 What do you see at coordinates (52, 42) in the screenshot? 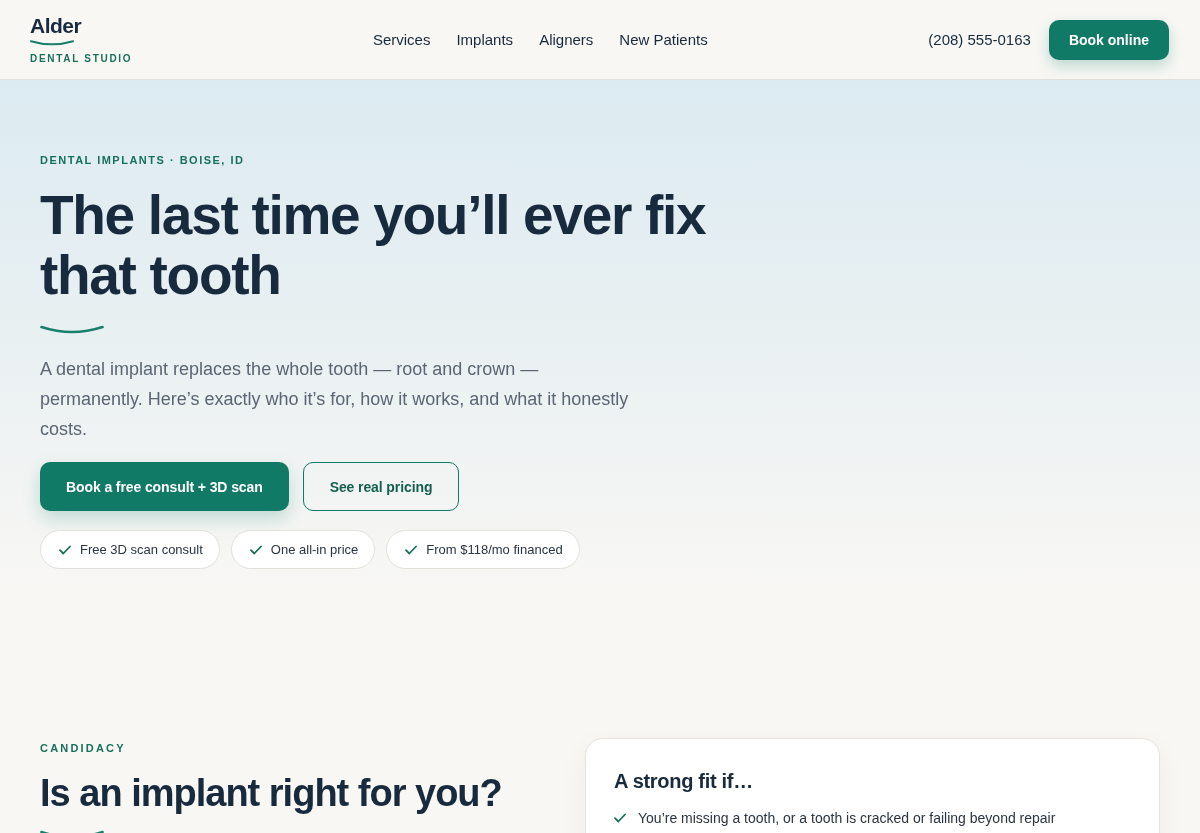
I see `logo-smile-icon` at bounding box center [52, 42].